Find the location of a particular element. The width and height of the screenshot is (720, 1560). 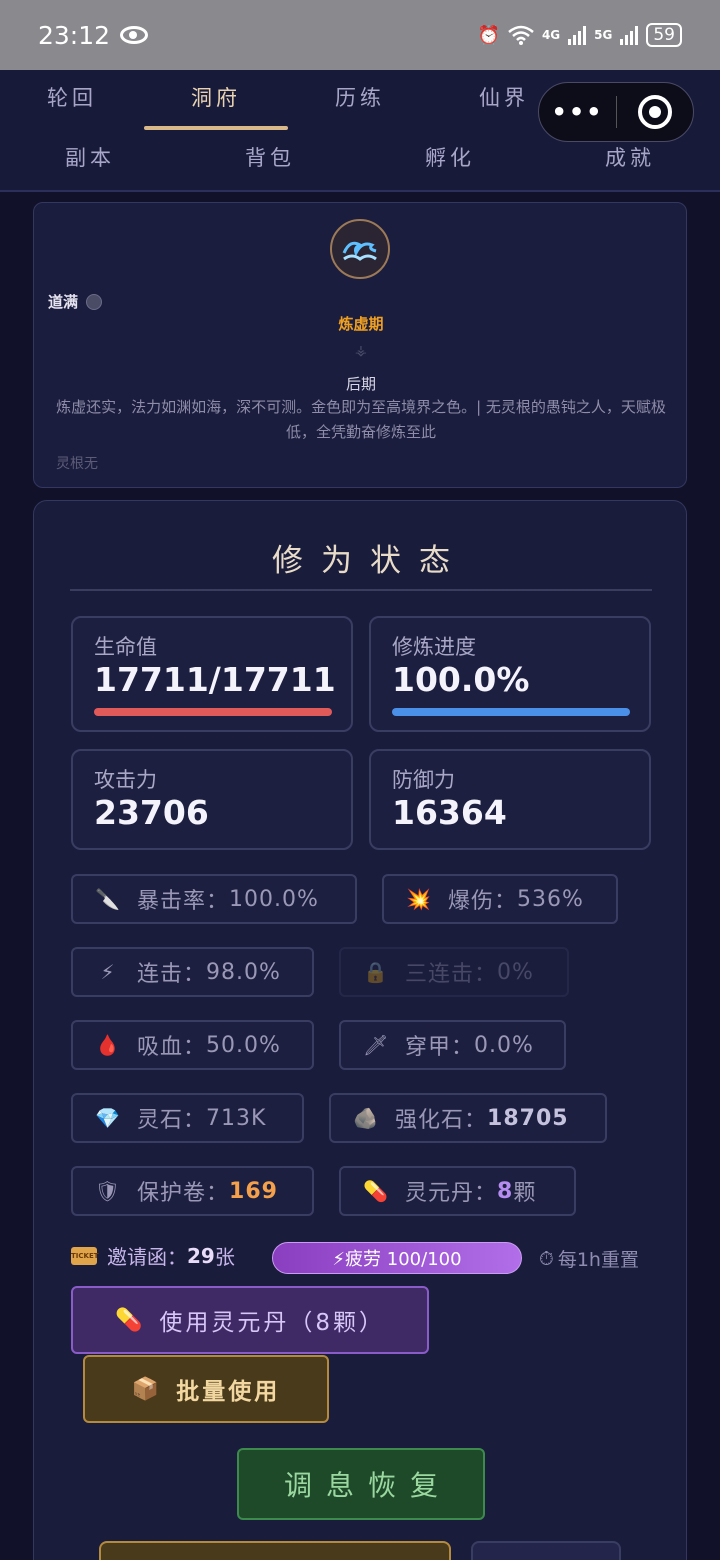

protect-scroll-pill: 🛡 保护卷： 169 is located at coordinates (192, 1191).